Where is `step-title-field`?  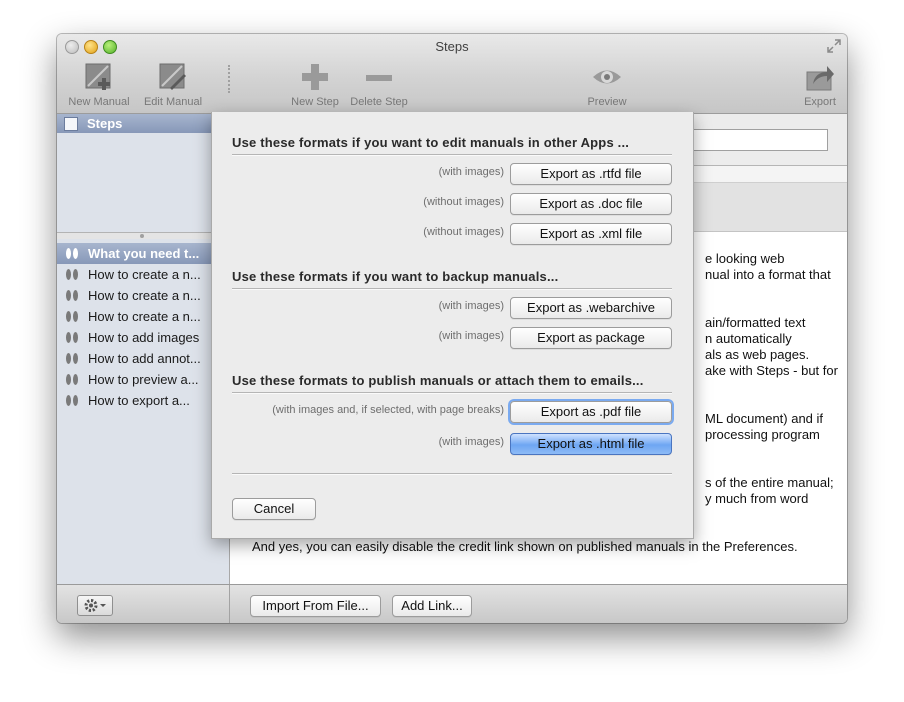
step-title-field is located at coordinates (760, 140).